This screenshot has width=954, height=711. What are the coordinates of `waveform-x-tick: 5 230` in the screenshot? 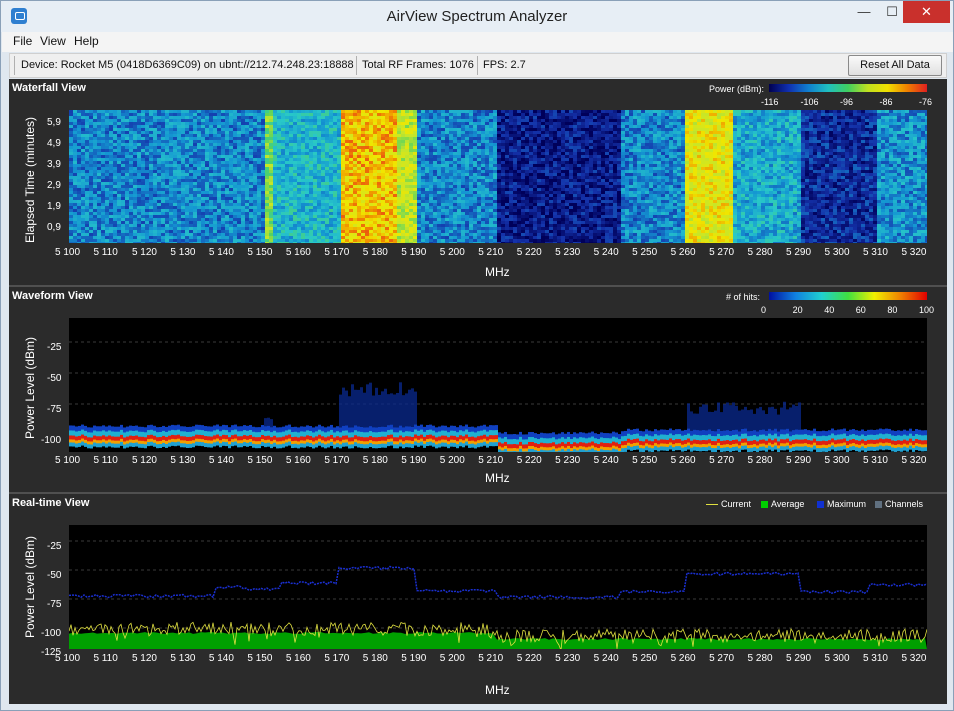 It's located at (568, 460).